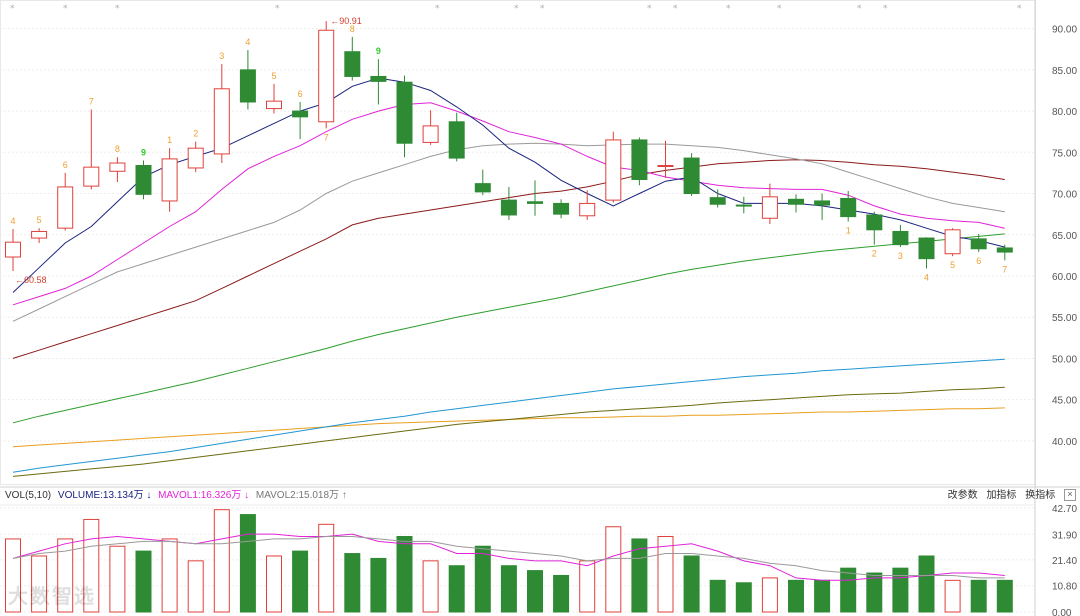  Describe the element at coordinates (52, 597) in the screenshot. I see `watermark-logo: 大数智选` at that location.